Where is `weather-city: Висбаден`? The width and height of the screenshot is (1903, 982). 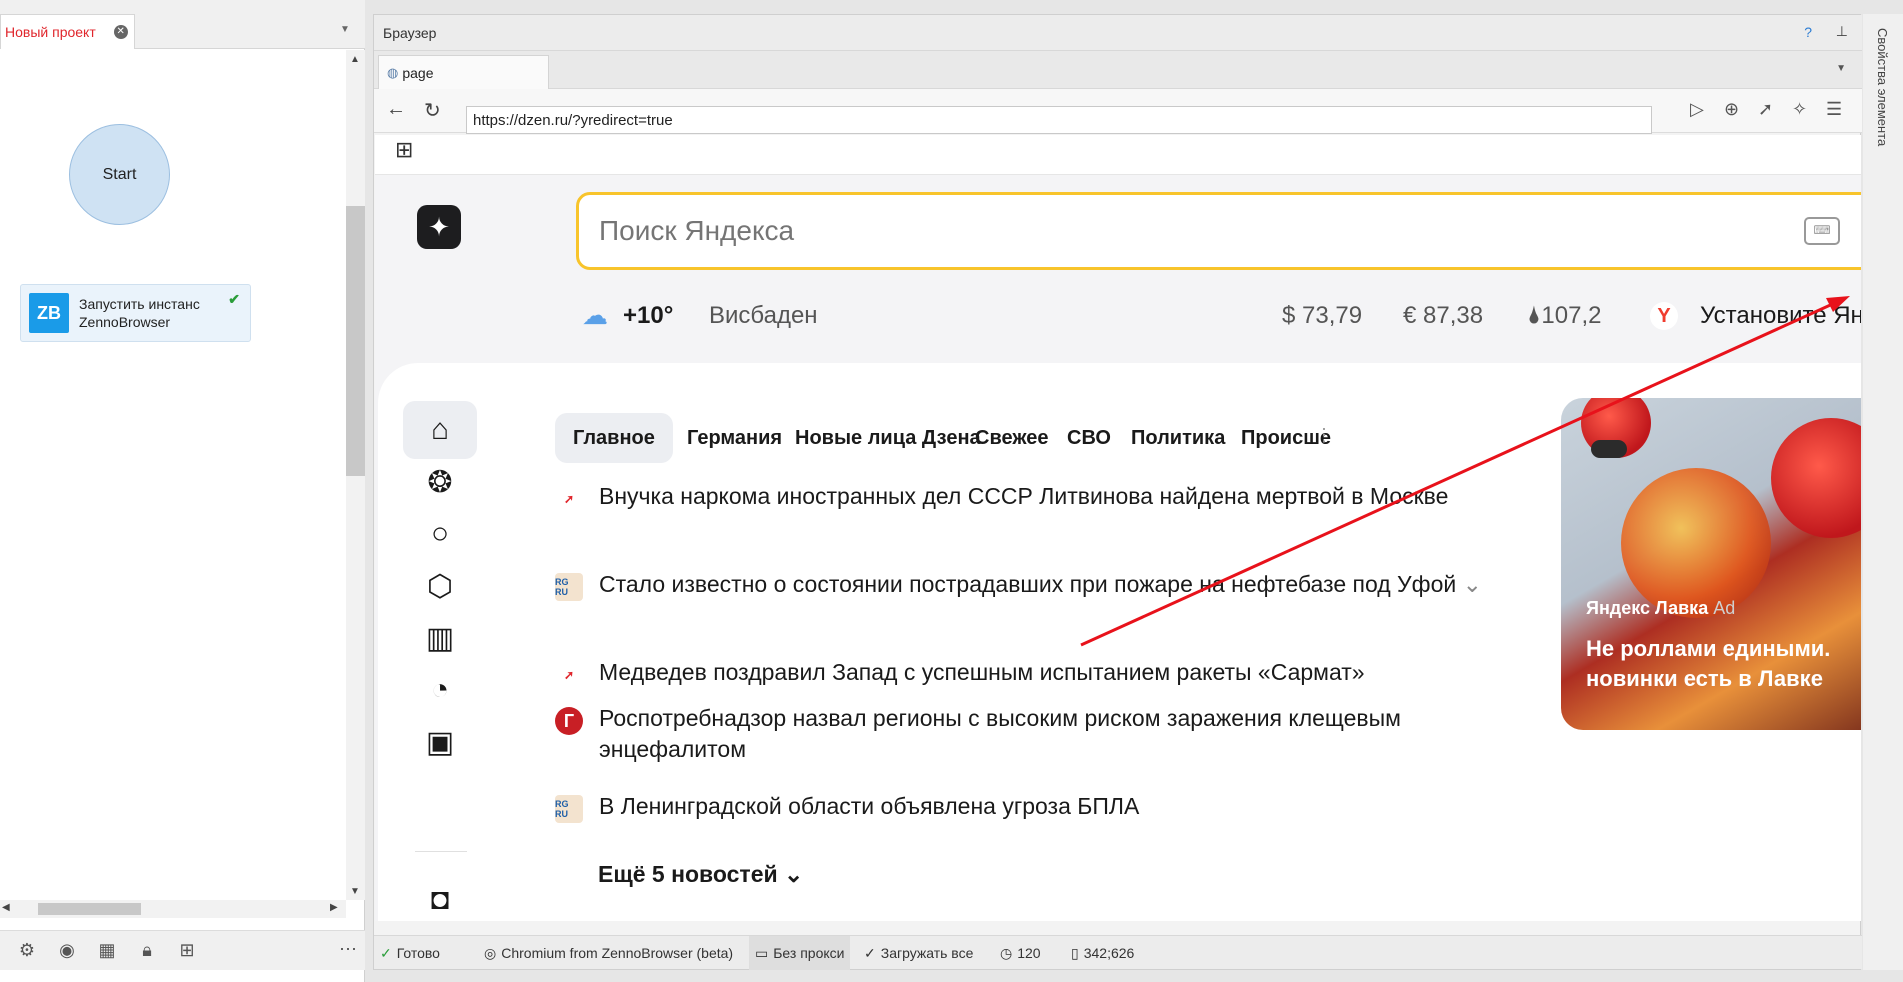
weather-city: Висбаден is located at coordinates (763, 316).